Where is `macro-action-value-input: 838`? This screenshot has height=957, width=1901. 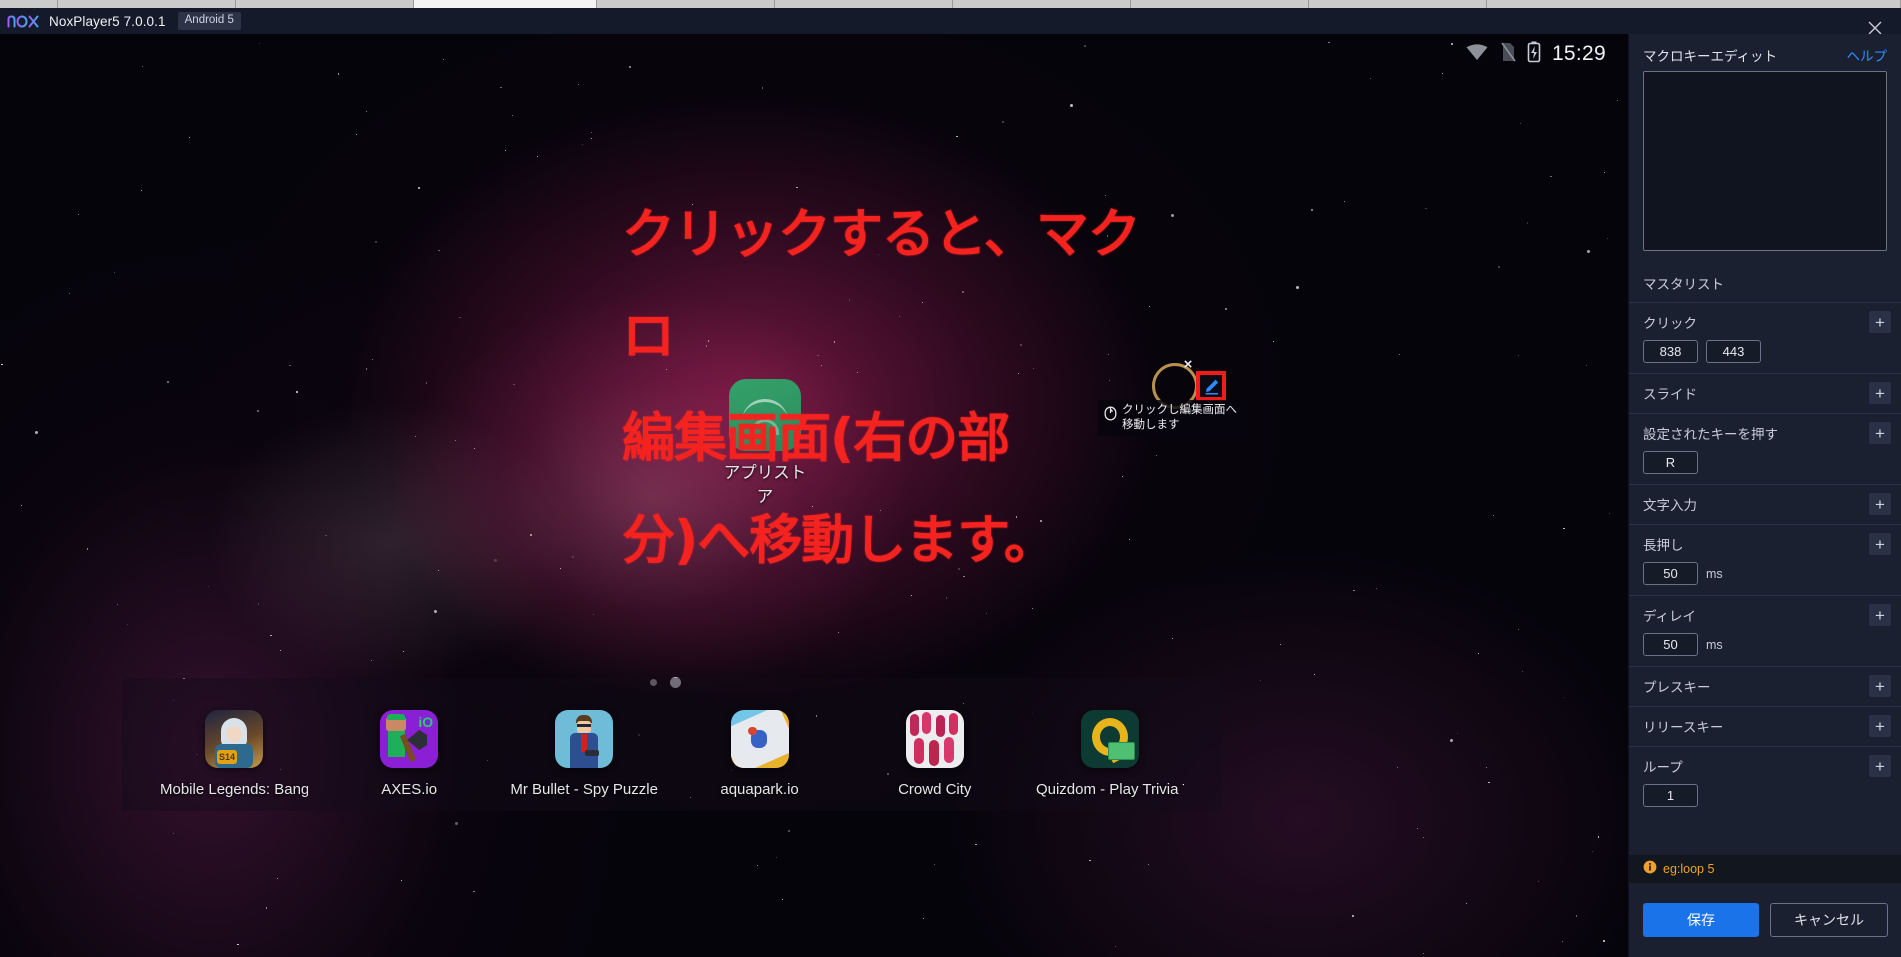 macro-action-value-input: 838 is located at coordinates (1670, 351).